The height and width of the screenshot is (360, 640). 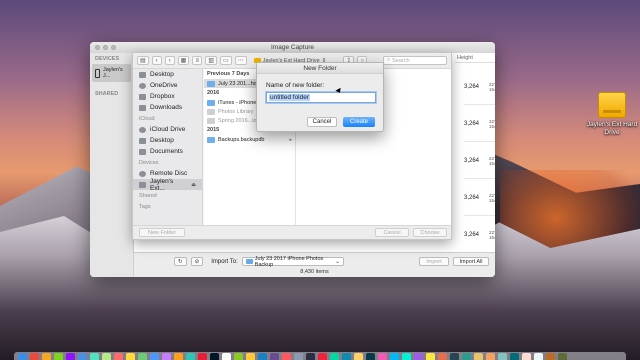 I want to click on sidebar-item: OneDrive, so click(x=167, y=85).